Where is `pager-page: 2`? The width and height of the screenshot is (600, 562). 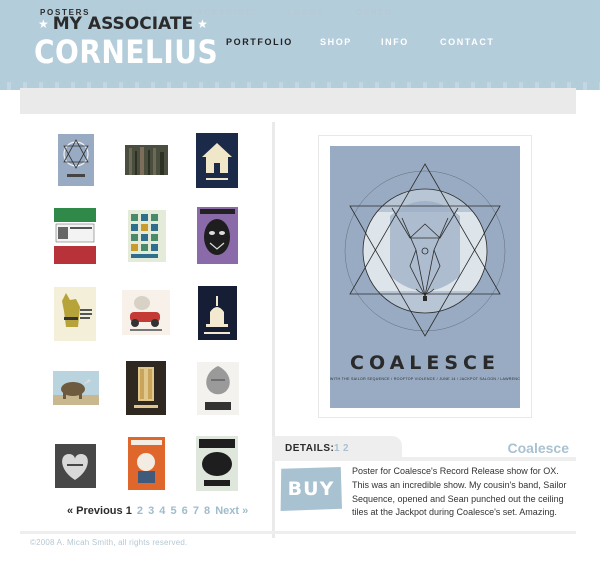
pager-page: 2 is located at coordinates (140, 511).